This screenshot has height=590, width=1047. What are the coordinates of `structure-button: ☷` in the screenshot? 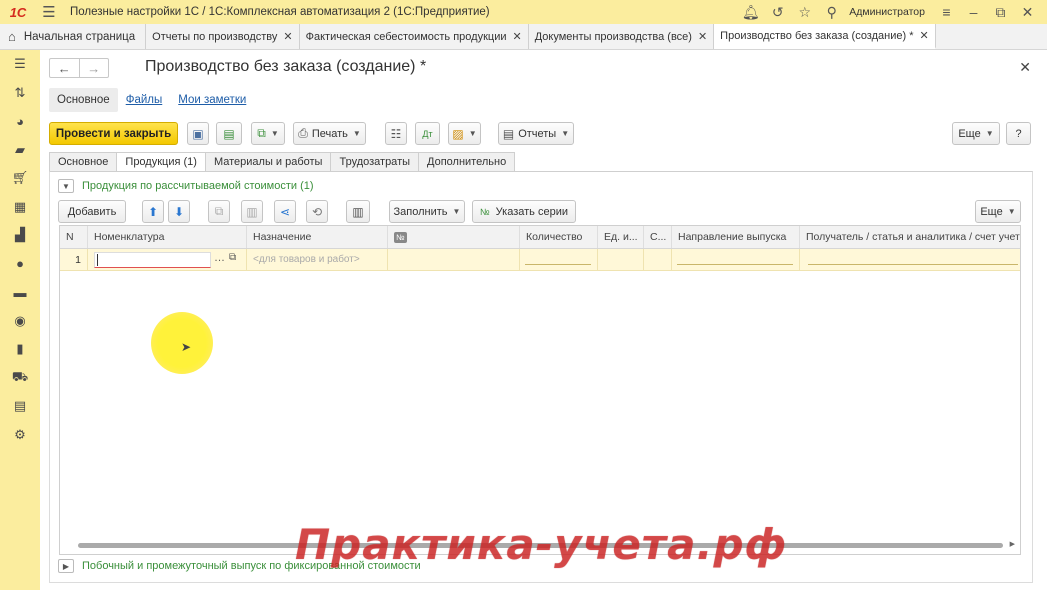 It's located at (396, 133).